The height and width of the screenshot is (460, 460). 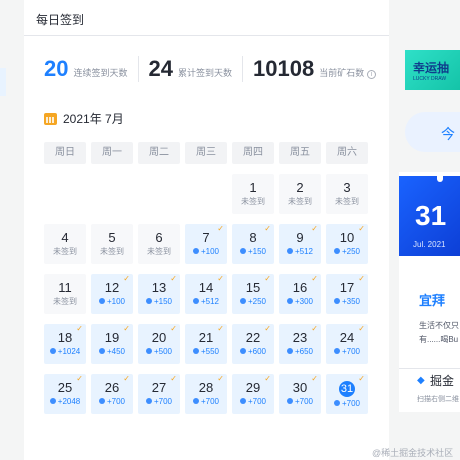 I want to click on day-status: +350, so click(x=347, y=302).